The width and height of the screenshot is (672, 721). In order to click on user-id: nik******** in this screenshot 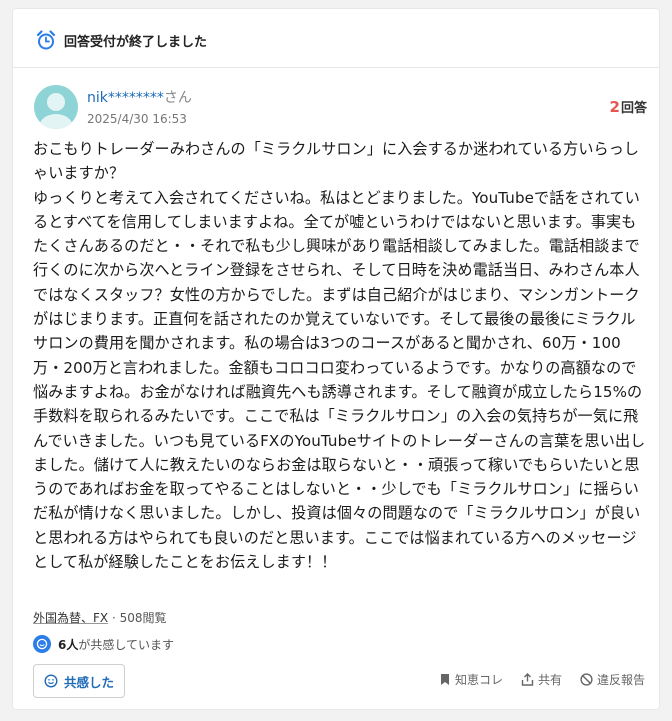, I will do `click(125, 98)`.